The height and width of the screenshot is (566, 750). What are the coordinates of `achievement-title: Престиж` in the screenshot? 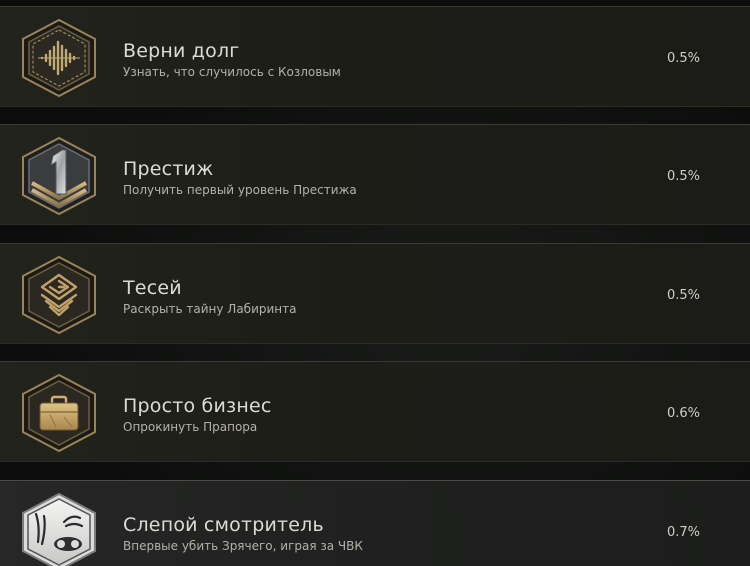 It's located at (168, 169).